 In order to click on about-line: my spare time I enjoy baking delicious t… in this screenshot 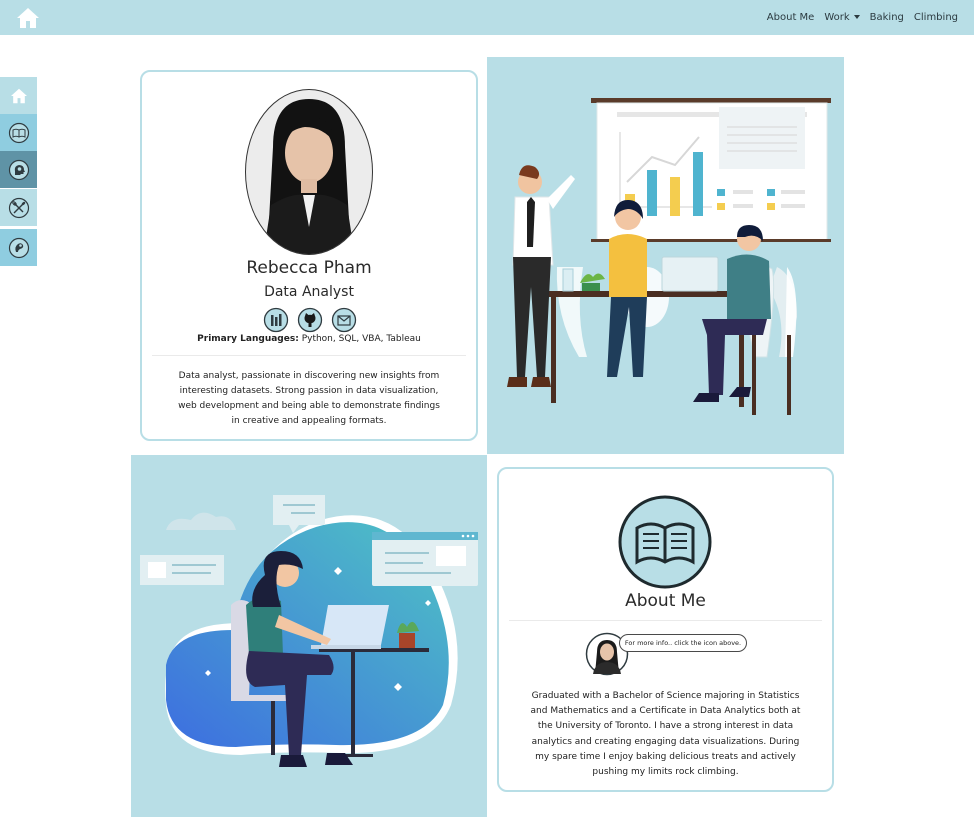, I will do `click(665, 756)`.